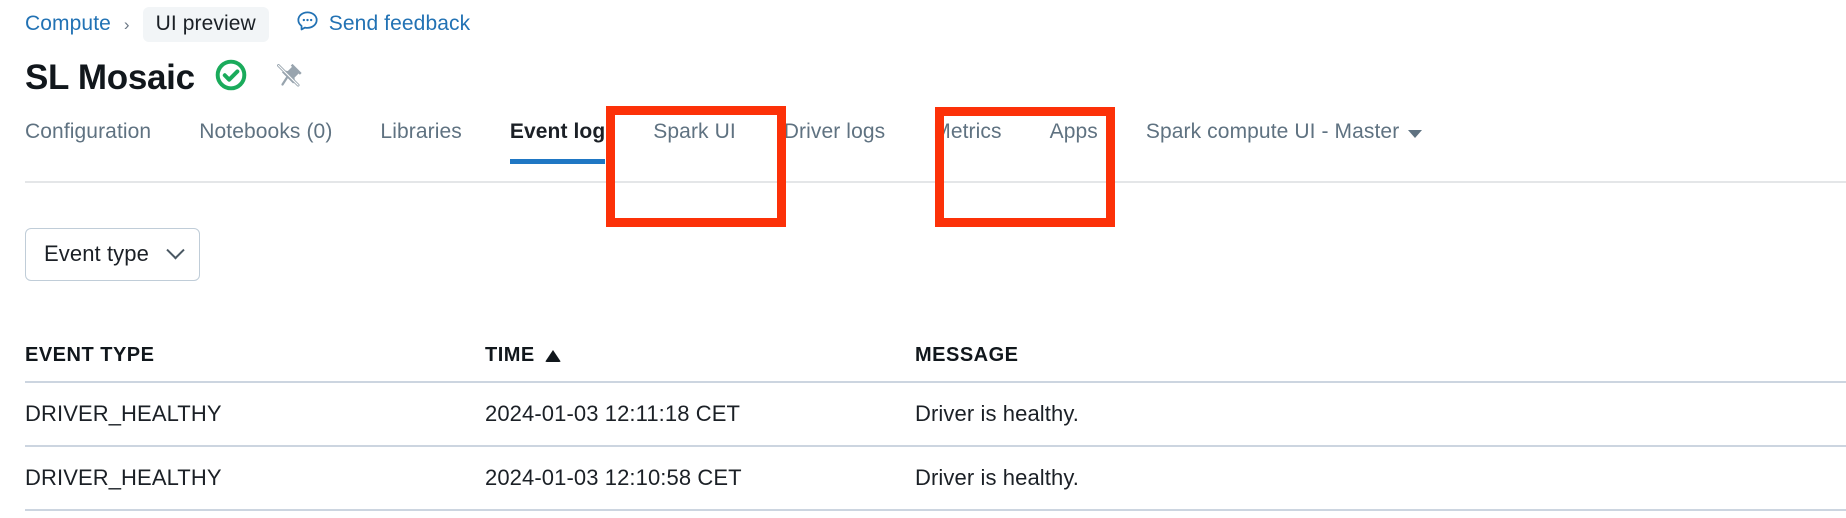 This screenshot has width=1846, height=518. I want to click on caret-down-icon, so click(1415, 133).